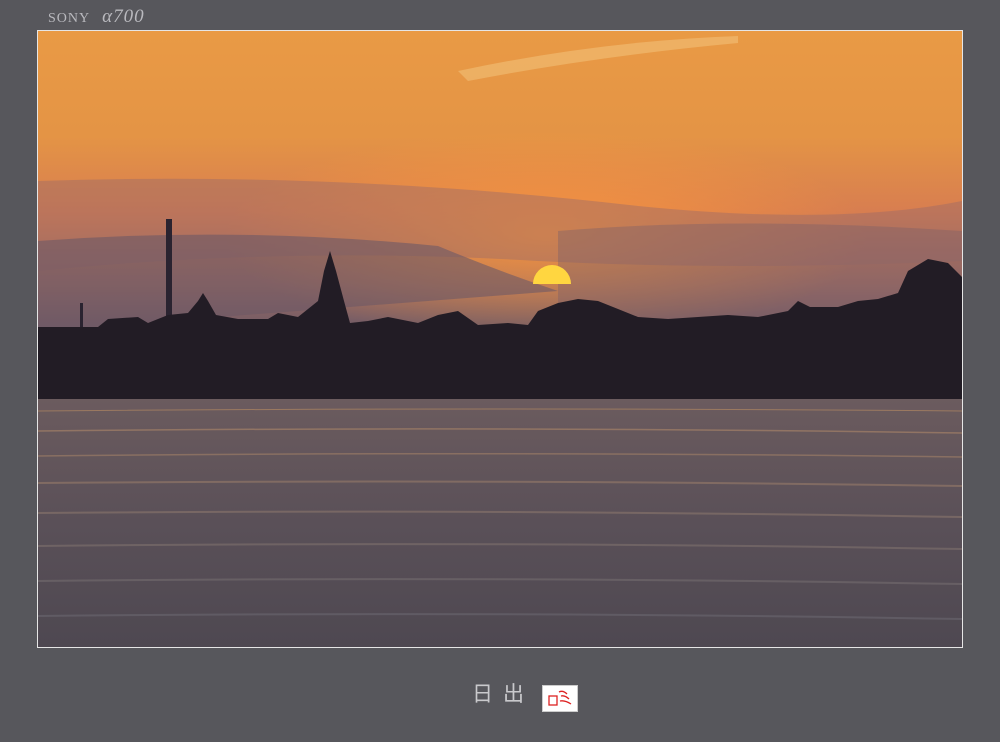 This screenshot has width=1000, height=742. I want to click on chimney, so click(169, 274).